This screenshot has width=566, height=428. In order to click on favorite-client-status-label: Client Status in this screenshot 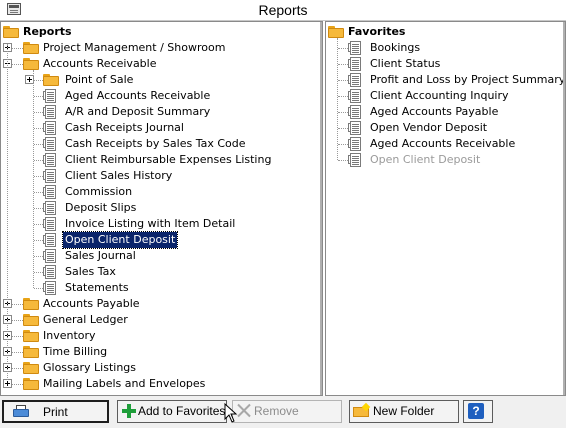, I will do `click(405, 63)`.